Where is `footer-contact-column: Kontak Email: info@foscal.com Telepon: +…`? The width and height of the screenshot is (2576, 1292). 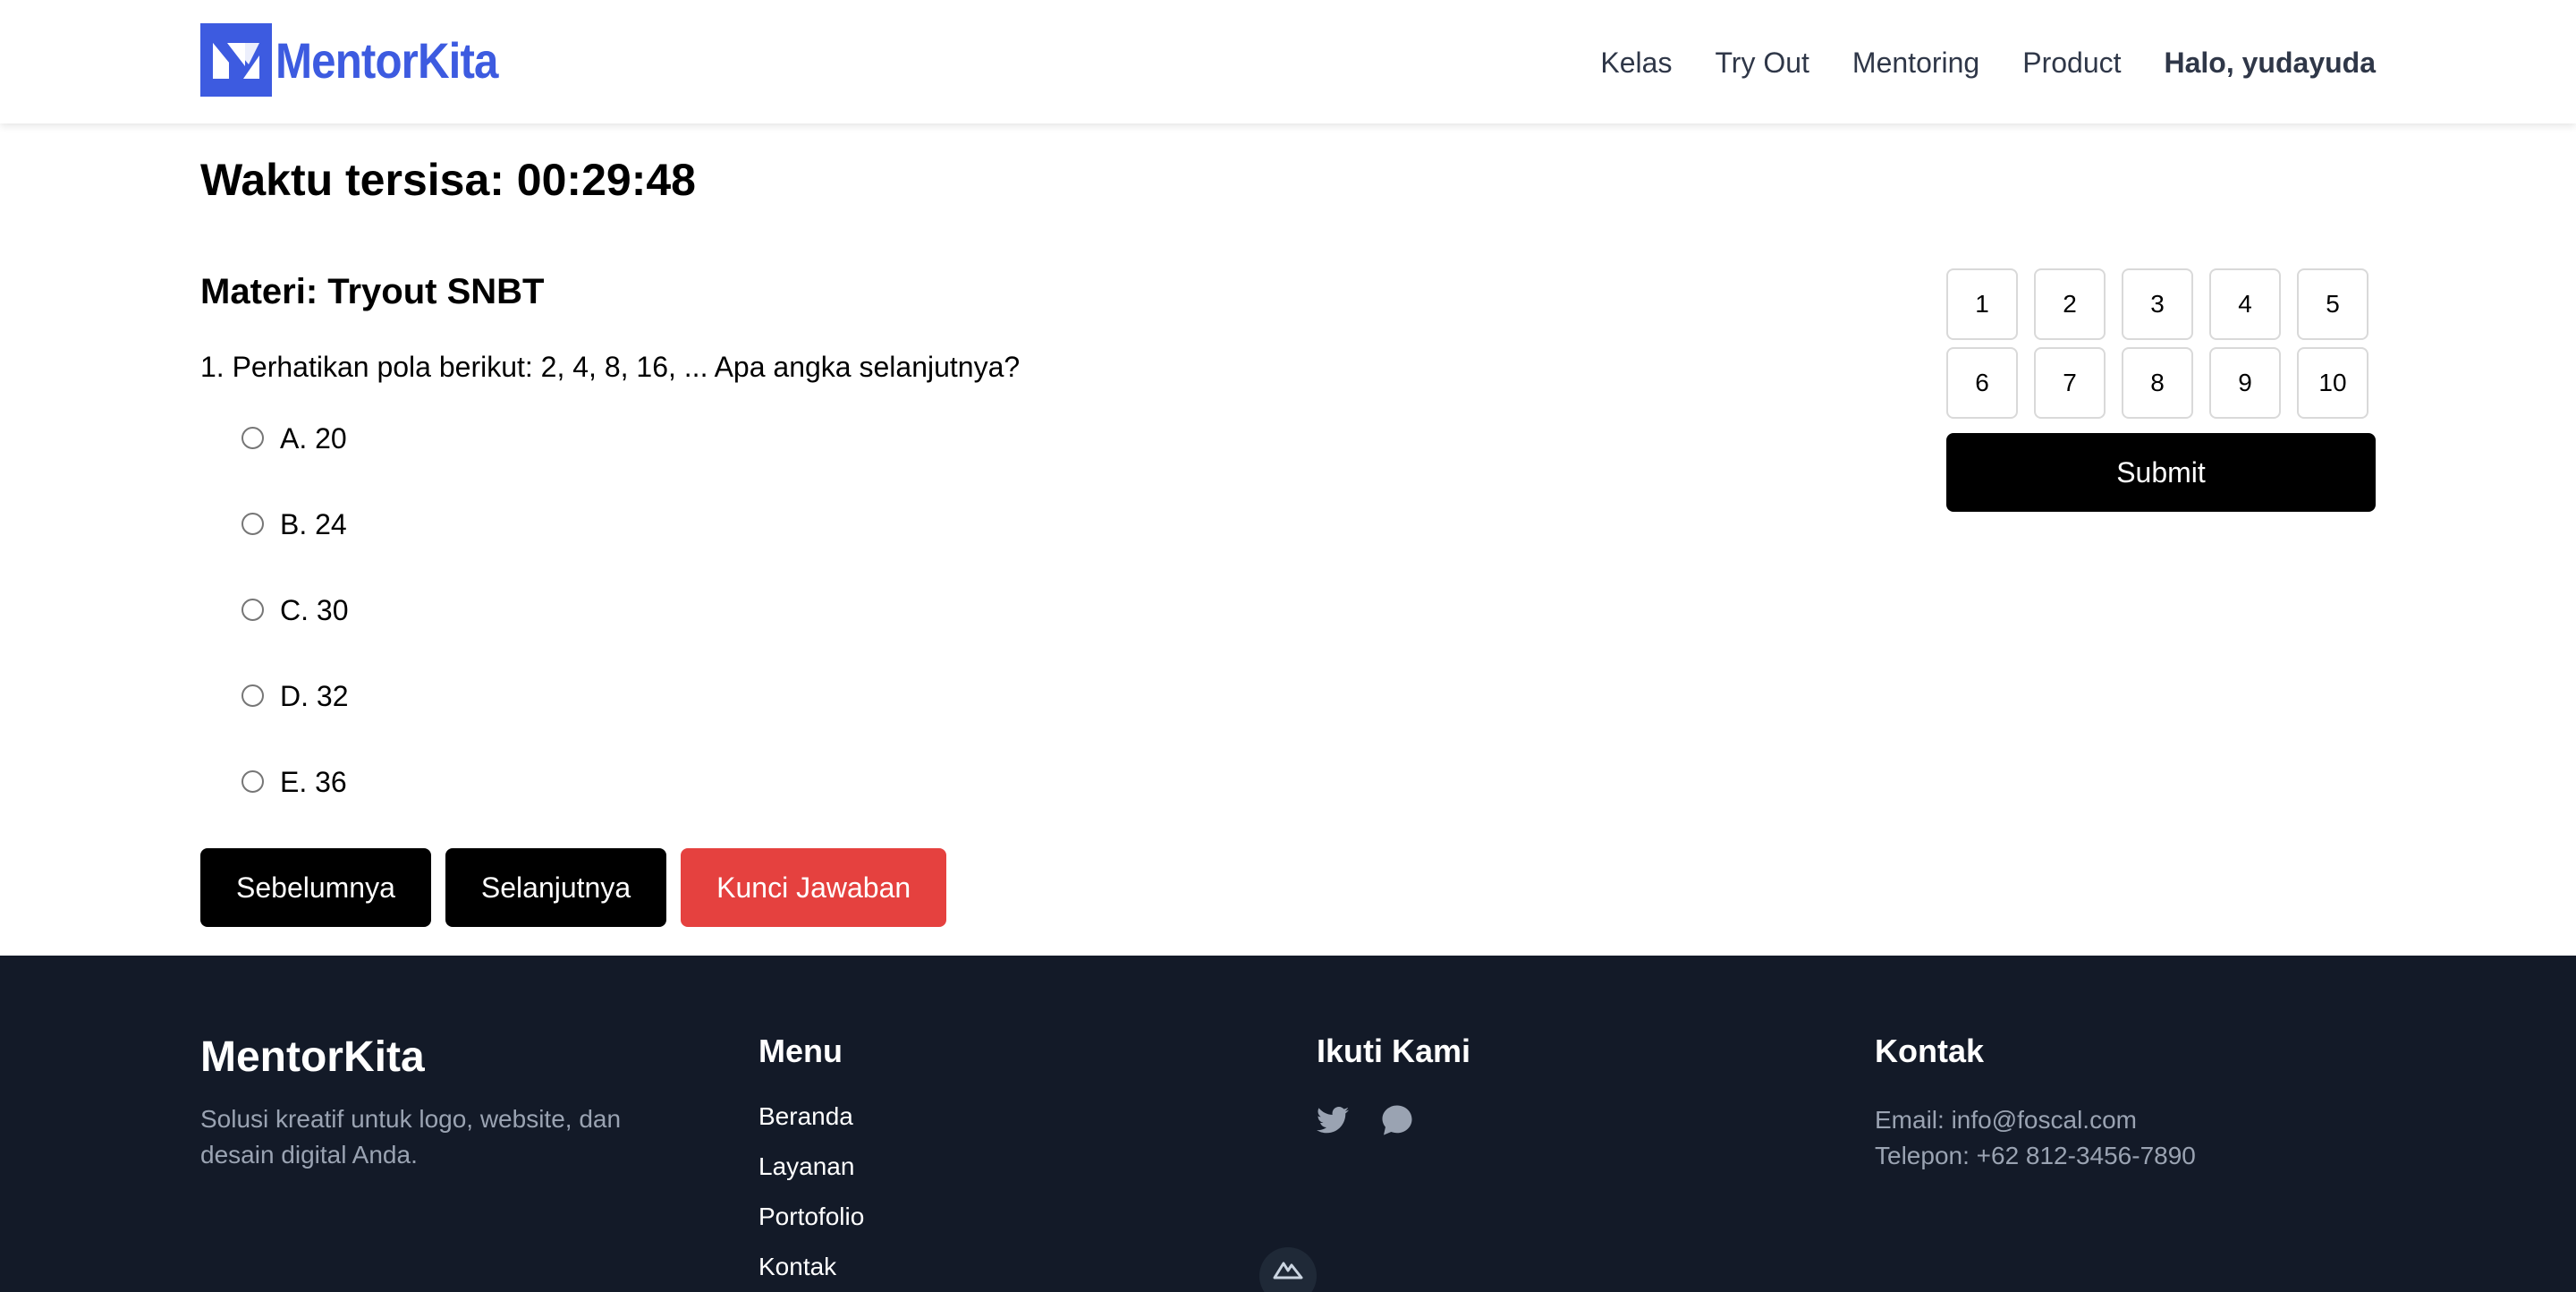
footer-contact-column: Kontak Email: info@foscal.com Telepon: +… is located at coordinates (2035, 1103).